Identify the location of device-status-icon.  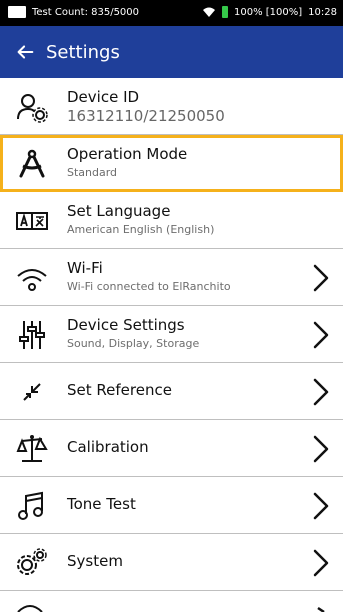
(17, 12).